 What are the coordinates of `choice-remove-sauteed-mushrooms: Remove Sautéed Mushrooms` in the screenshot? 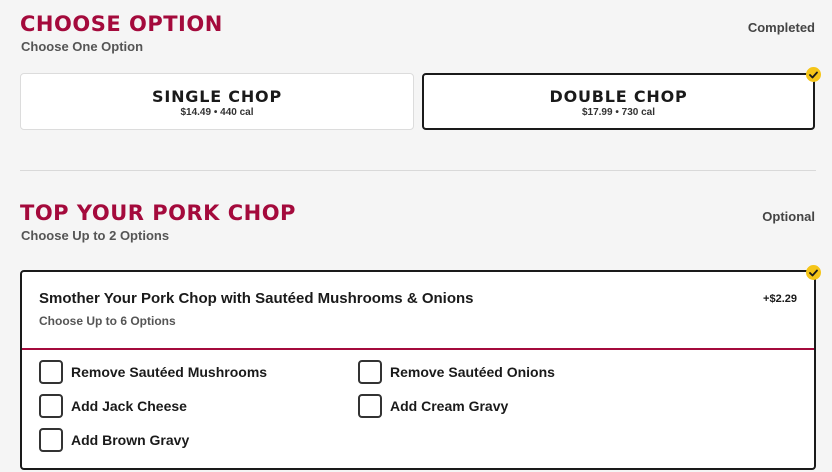 It's located at (153, 372).